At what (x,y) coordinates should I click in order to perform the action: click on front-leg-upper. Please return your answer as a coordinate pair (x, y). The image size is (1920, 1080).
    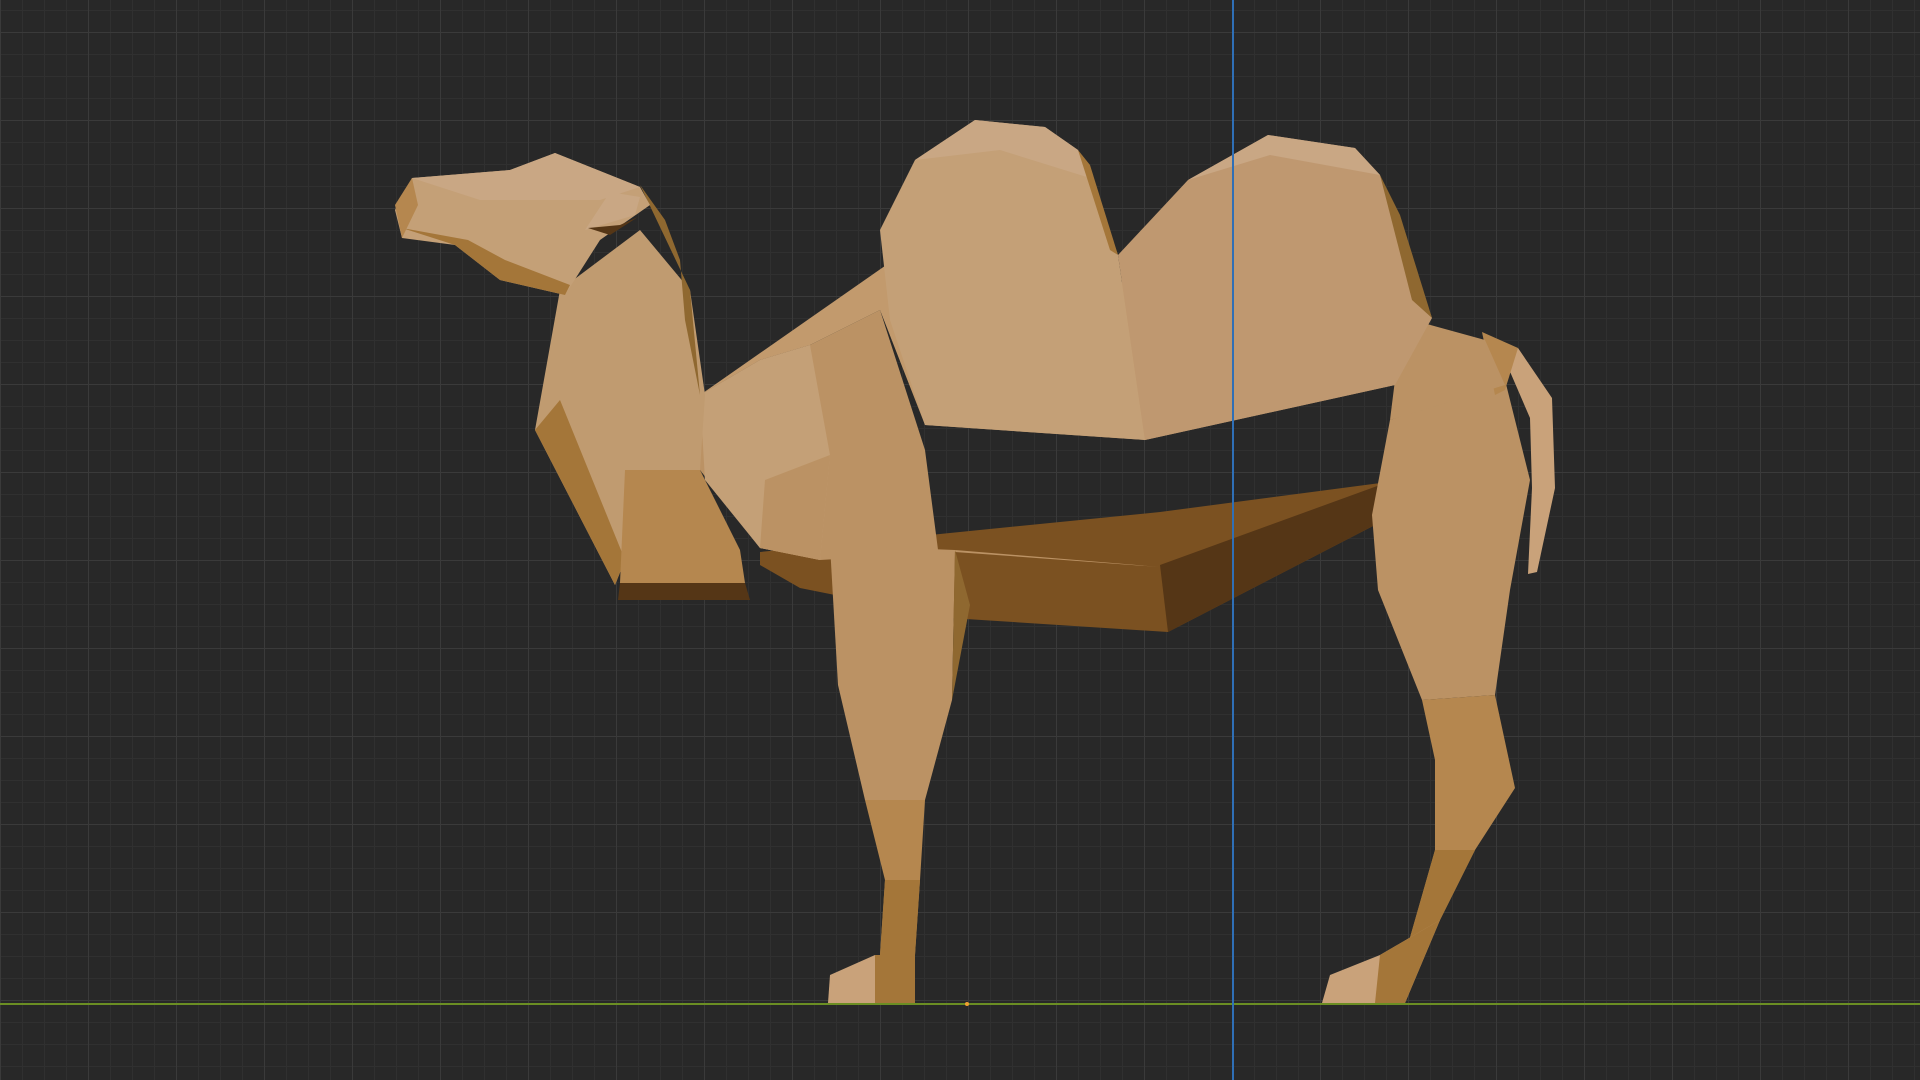
    Looking at the image, I should click on (892, 672).